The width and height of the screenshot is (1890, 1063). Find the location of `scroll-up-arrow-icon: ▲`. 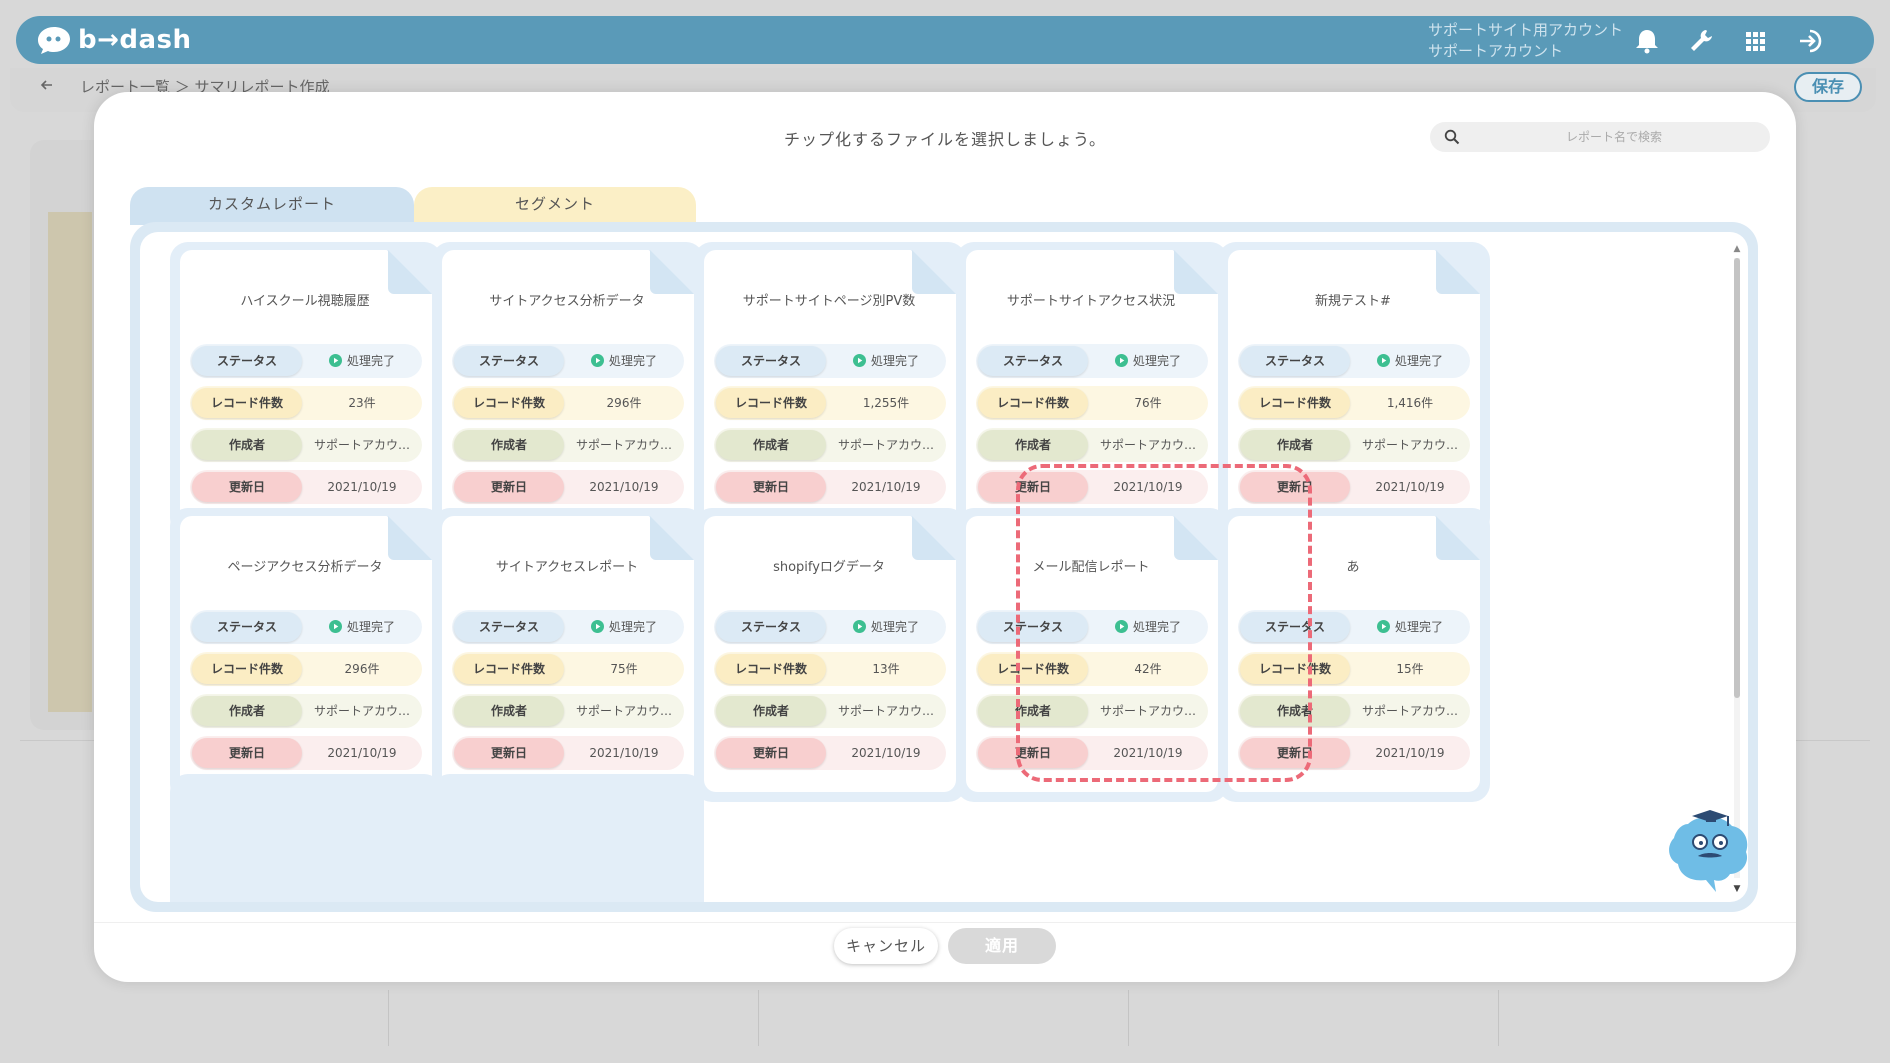

scroll-up-arrow-icon: ▲ is located at coordinates (1737, 249).